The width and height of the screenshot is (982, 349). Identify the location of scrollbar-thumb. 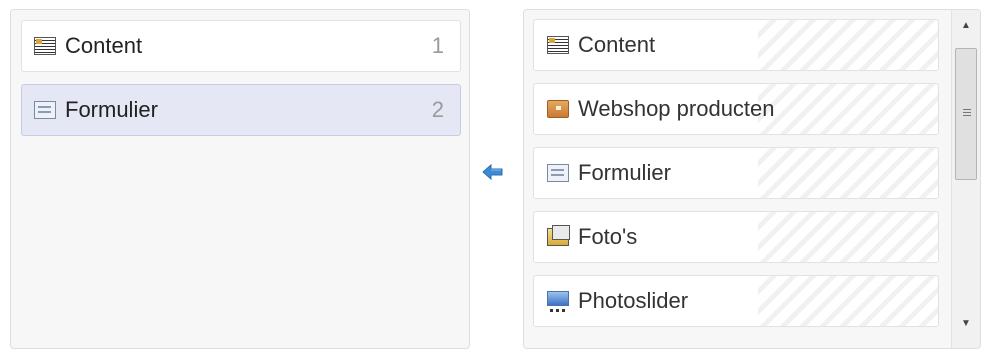
(966, 114).